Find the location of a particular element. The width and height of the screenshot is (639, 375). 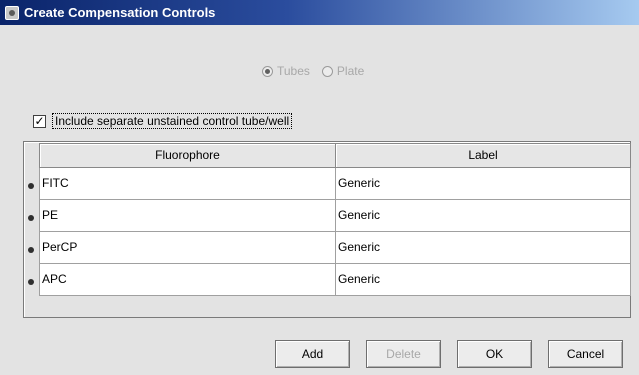

table-row: APC Generic is located at coordinates (335, 280).